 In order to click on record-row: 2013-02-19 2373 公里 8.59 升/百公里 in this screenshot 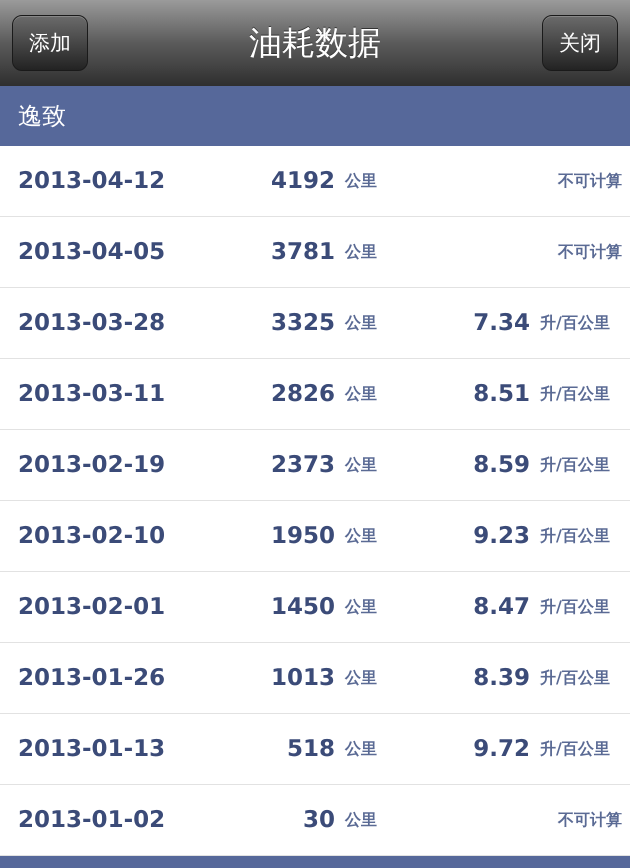, I will do `click(315, 465)`.